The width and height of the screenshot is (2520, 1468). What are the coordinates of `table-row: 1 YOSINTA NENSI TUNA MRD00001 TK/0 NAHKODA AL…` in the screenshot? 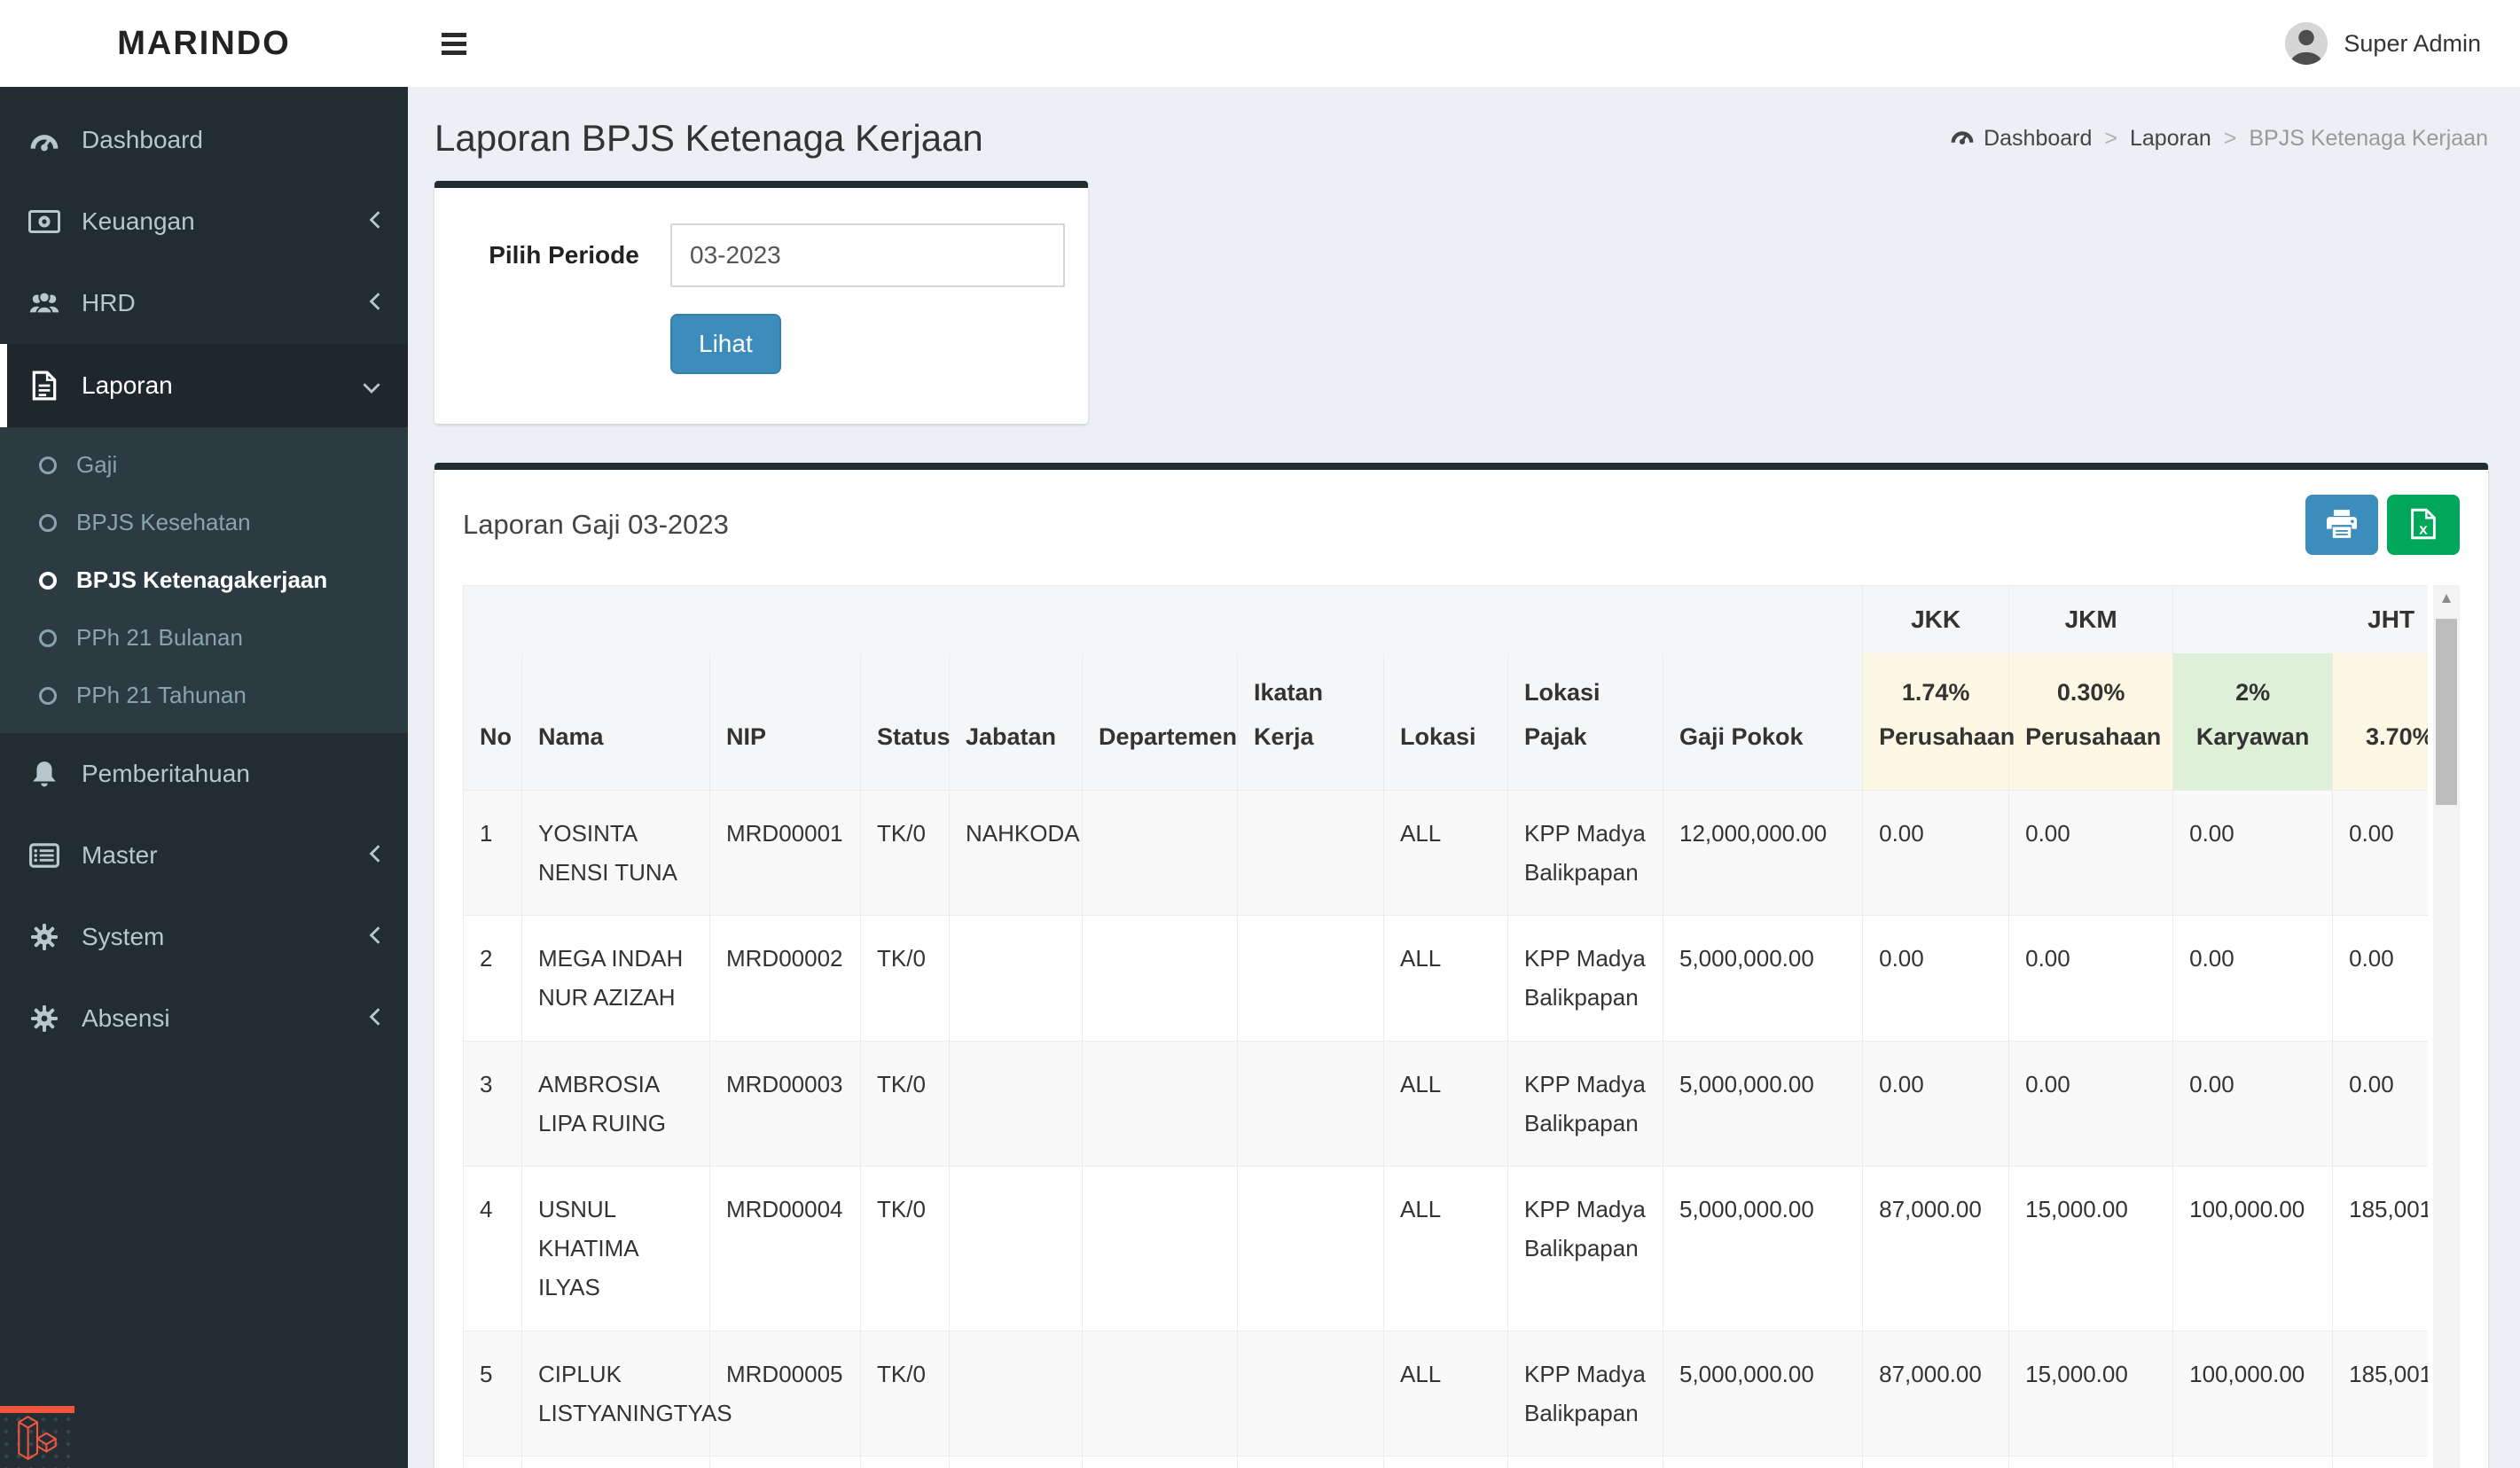 It's located at (1445, 853).